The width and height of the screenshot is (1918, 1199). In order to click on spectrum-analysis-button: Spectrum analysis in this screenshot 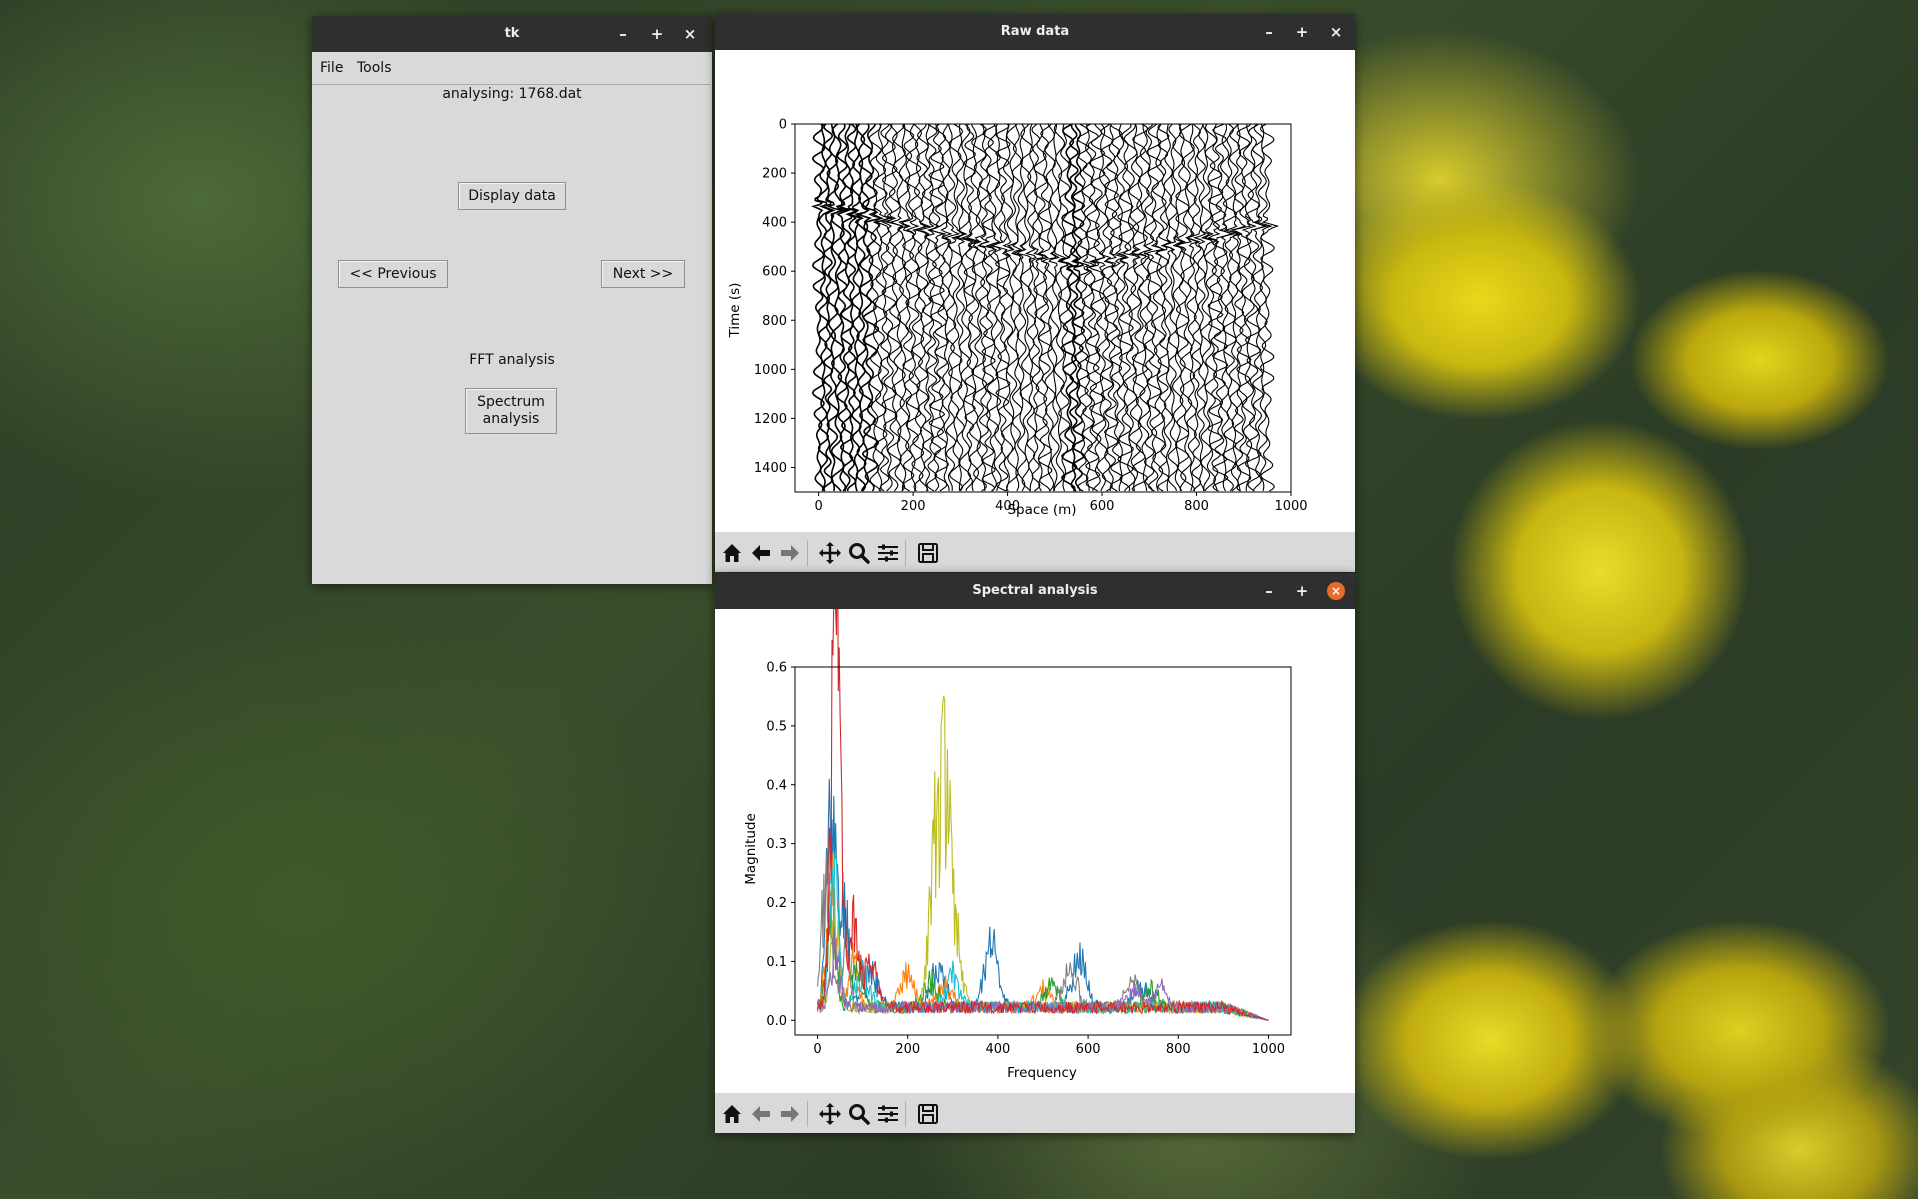, I will do `click(511, 411)`.